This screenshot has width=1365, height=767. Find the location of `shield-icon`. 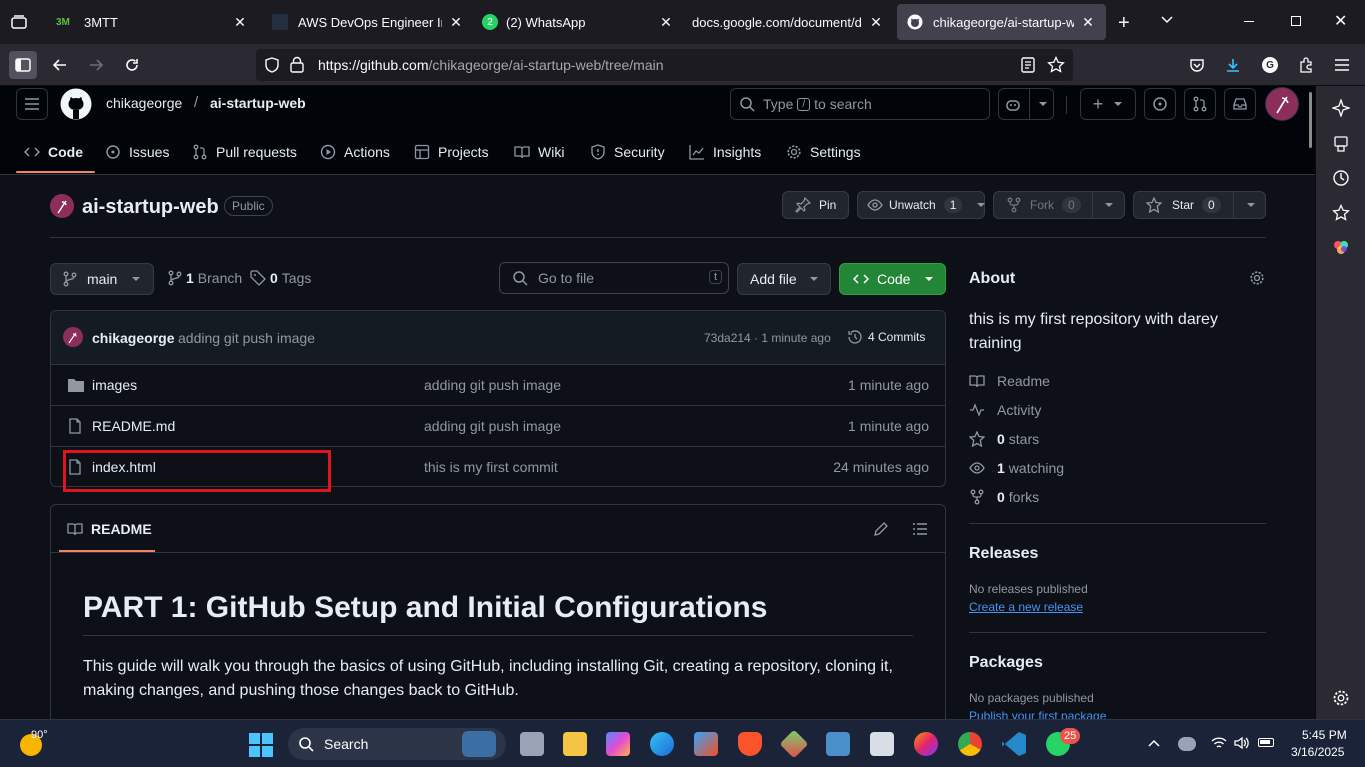

shield-icon is located at coordinates (272, 65).